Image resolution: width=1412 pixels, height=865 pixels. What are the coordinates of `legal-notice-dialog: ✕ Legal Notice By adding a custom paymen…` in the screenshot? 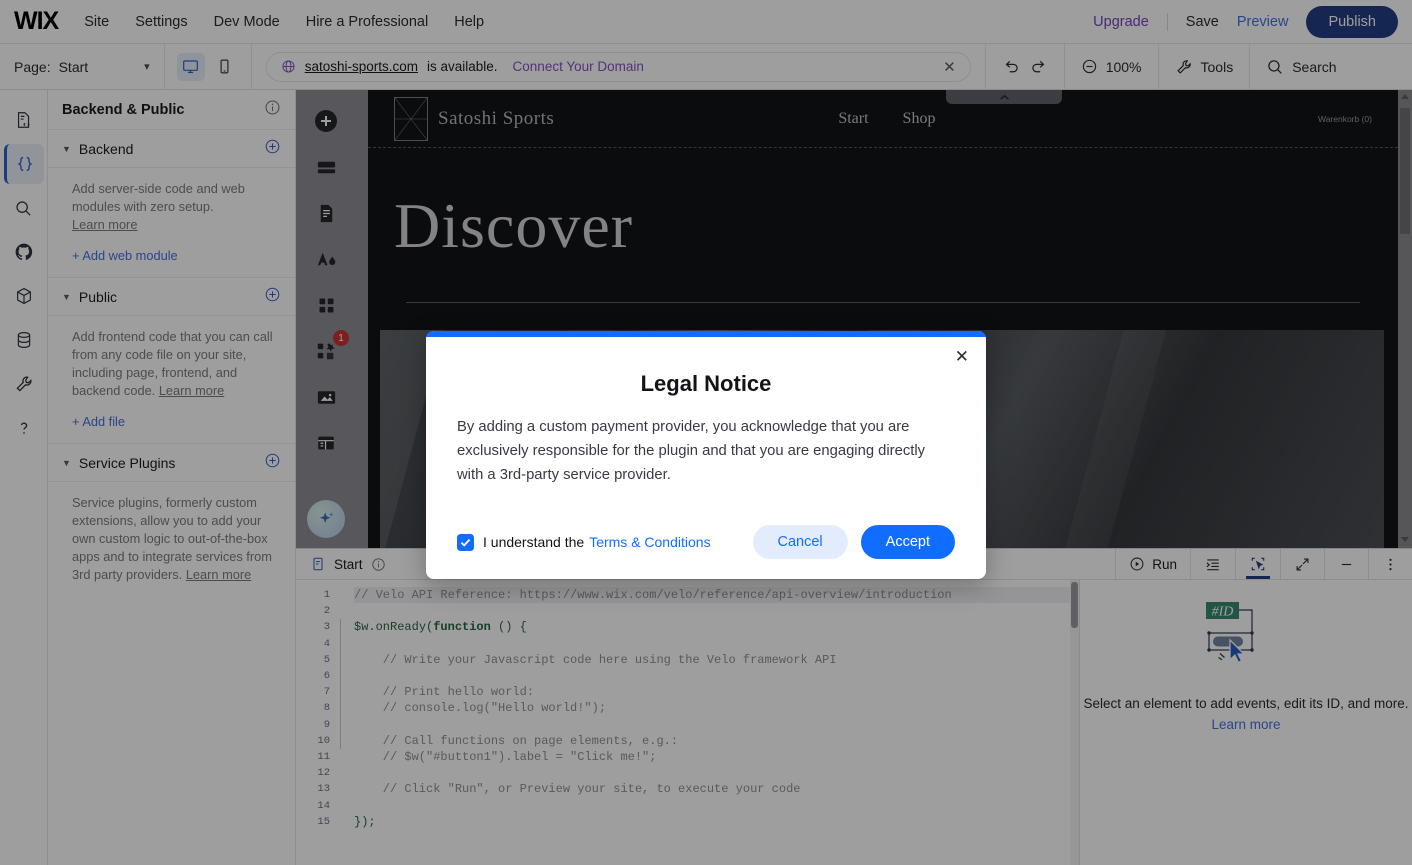 It's located at (706, 455).